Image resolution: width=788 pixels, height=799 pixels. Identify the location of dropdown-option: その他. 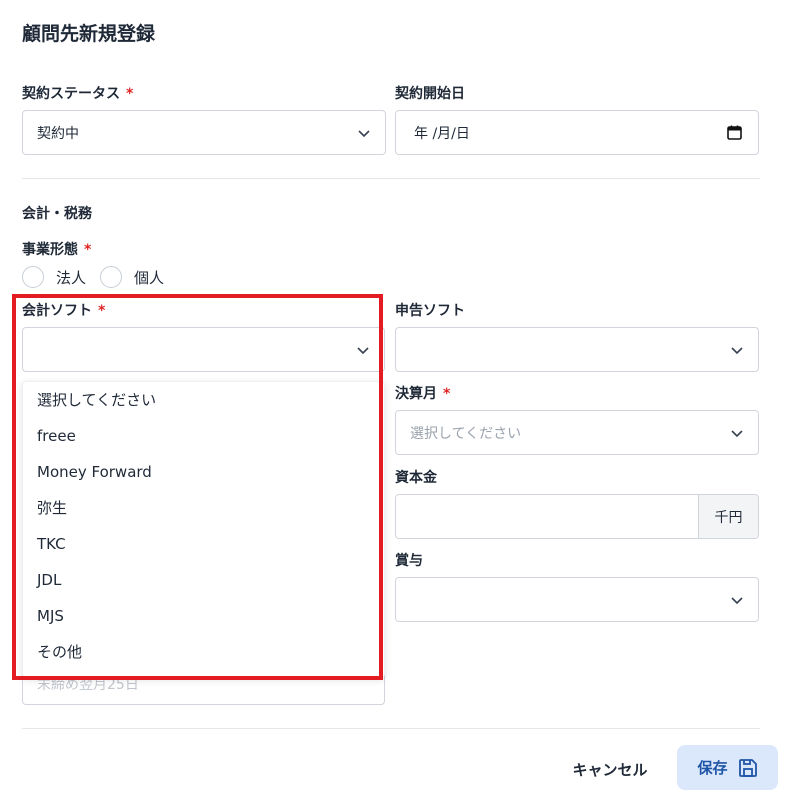
(203, 652).